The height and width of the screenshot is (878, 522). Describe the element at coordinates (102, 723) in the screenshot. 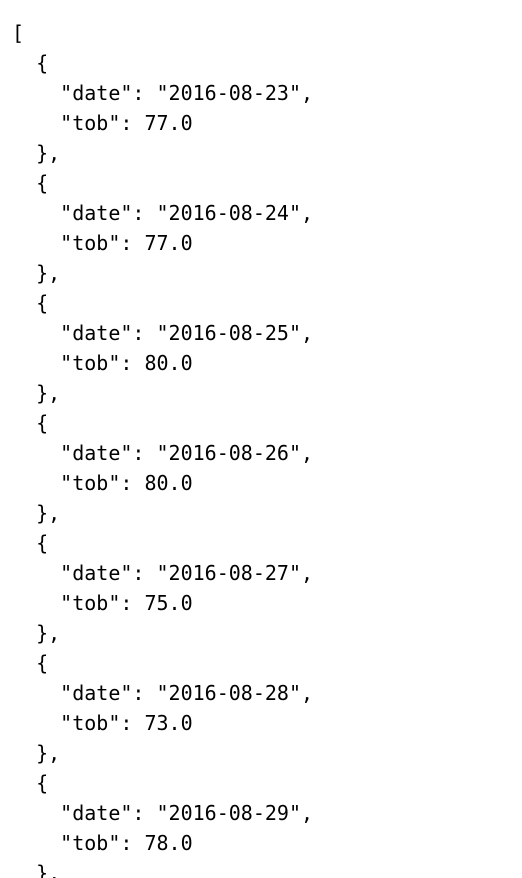

I see `record-tob-line: "tob": 73.0` at that location.